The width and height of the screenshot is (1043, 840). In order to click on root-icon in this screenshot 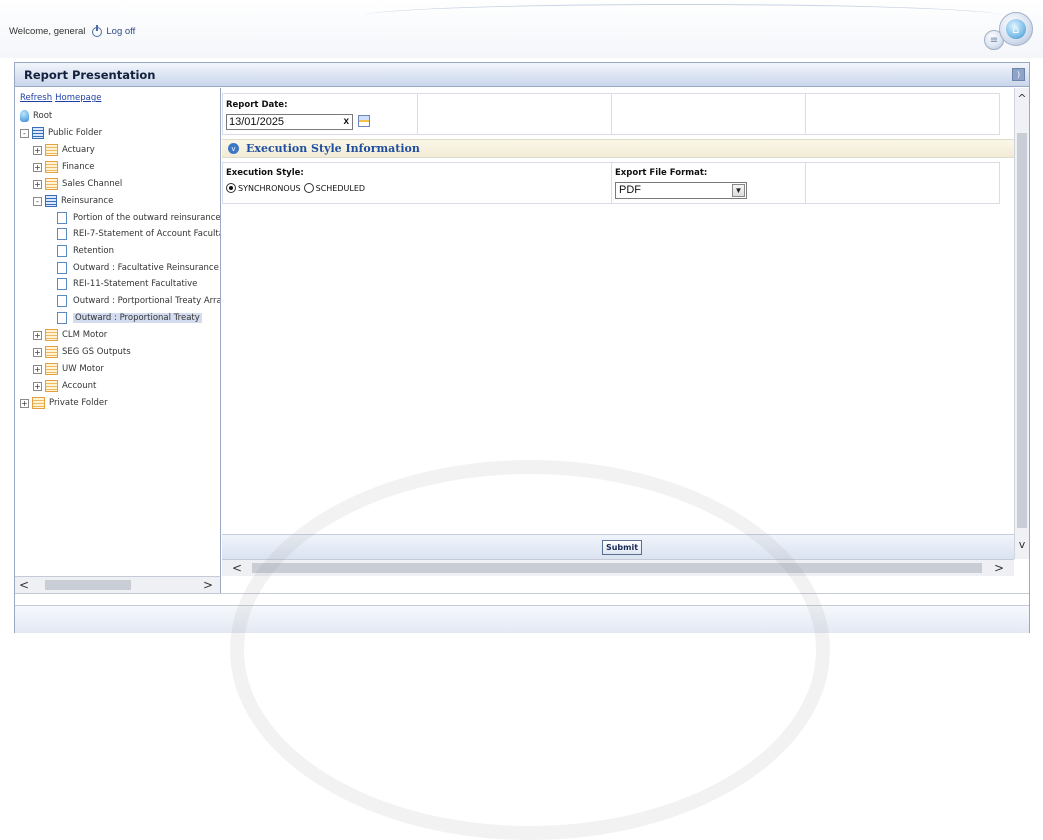, I will do `click(24, 116)`.